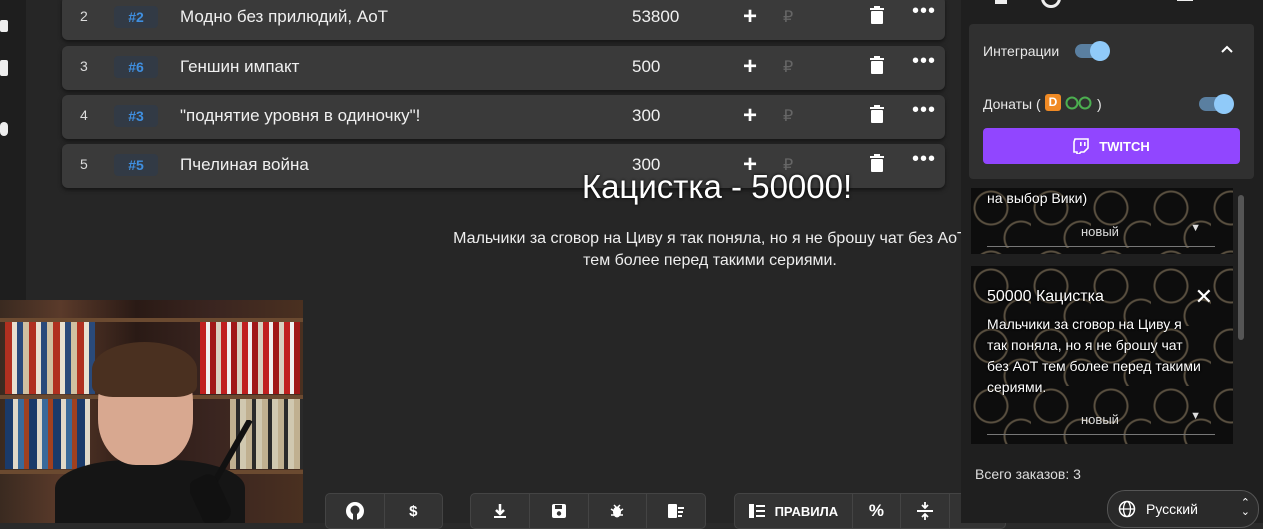 This screenshot has width=1263, height=529. I want to click on total-orders: Всего заказов: 3, so click(1028, 474).